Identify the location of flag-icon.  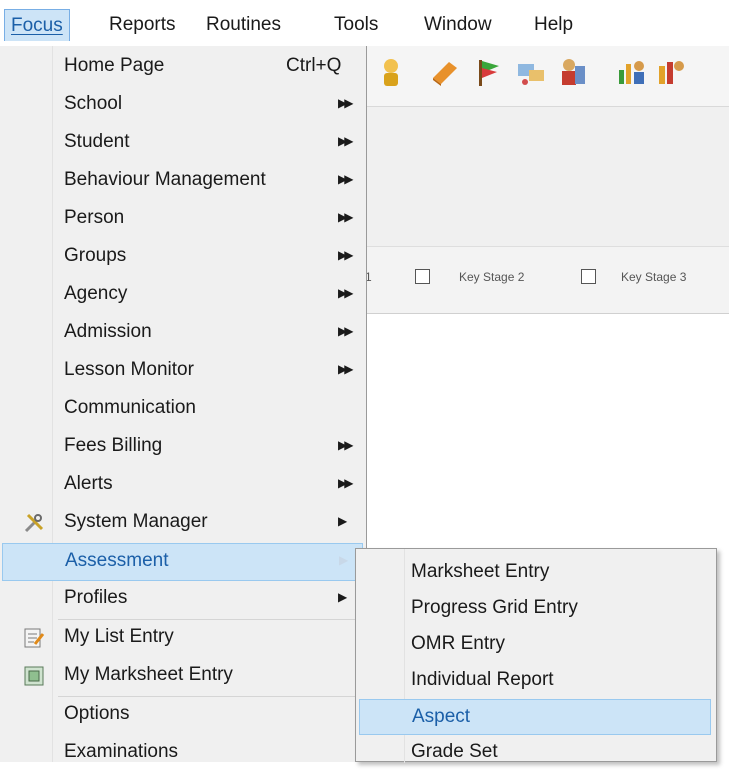
(489, 72).